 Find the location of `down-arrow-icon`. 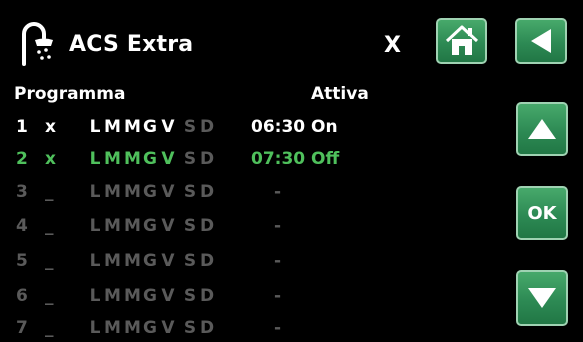

down-arrow-icon is located at coordinates (542, 298).